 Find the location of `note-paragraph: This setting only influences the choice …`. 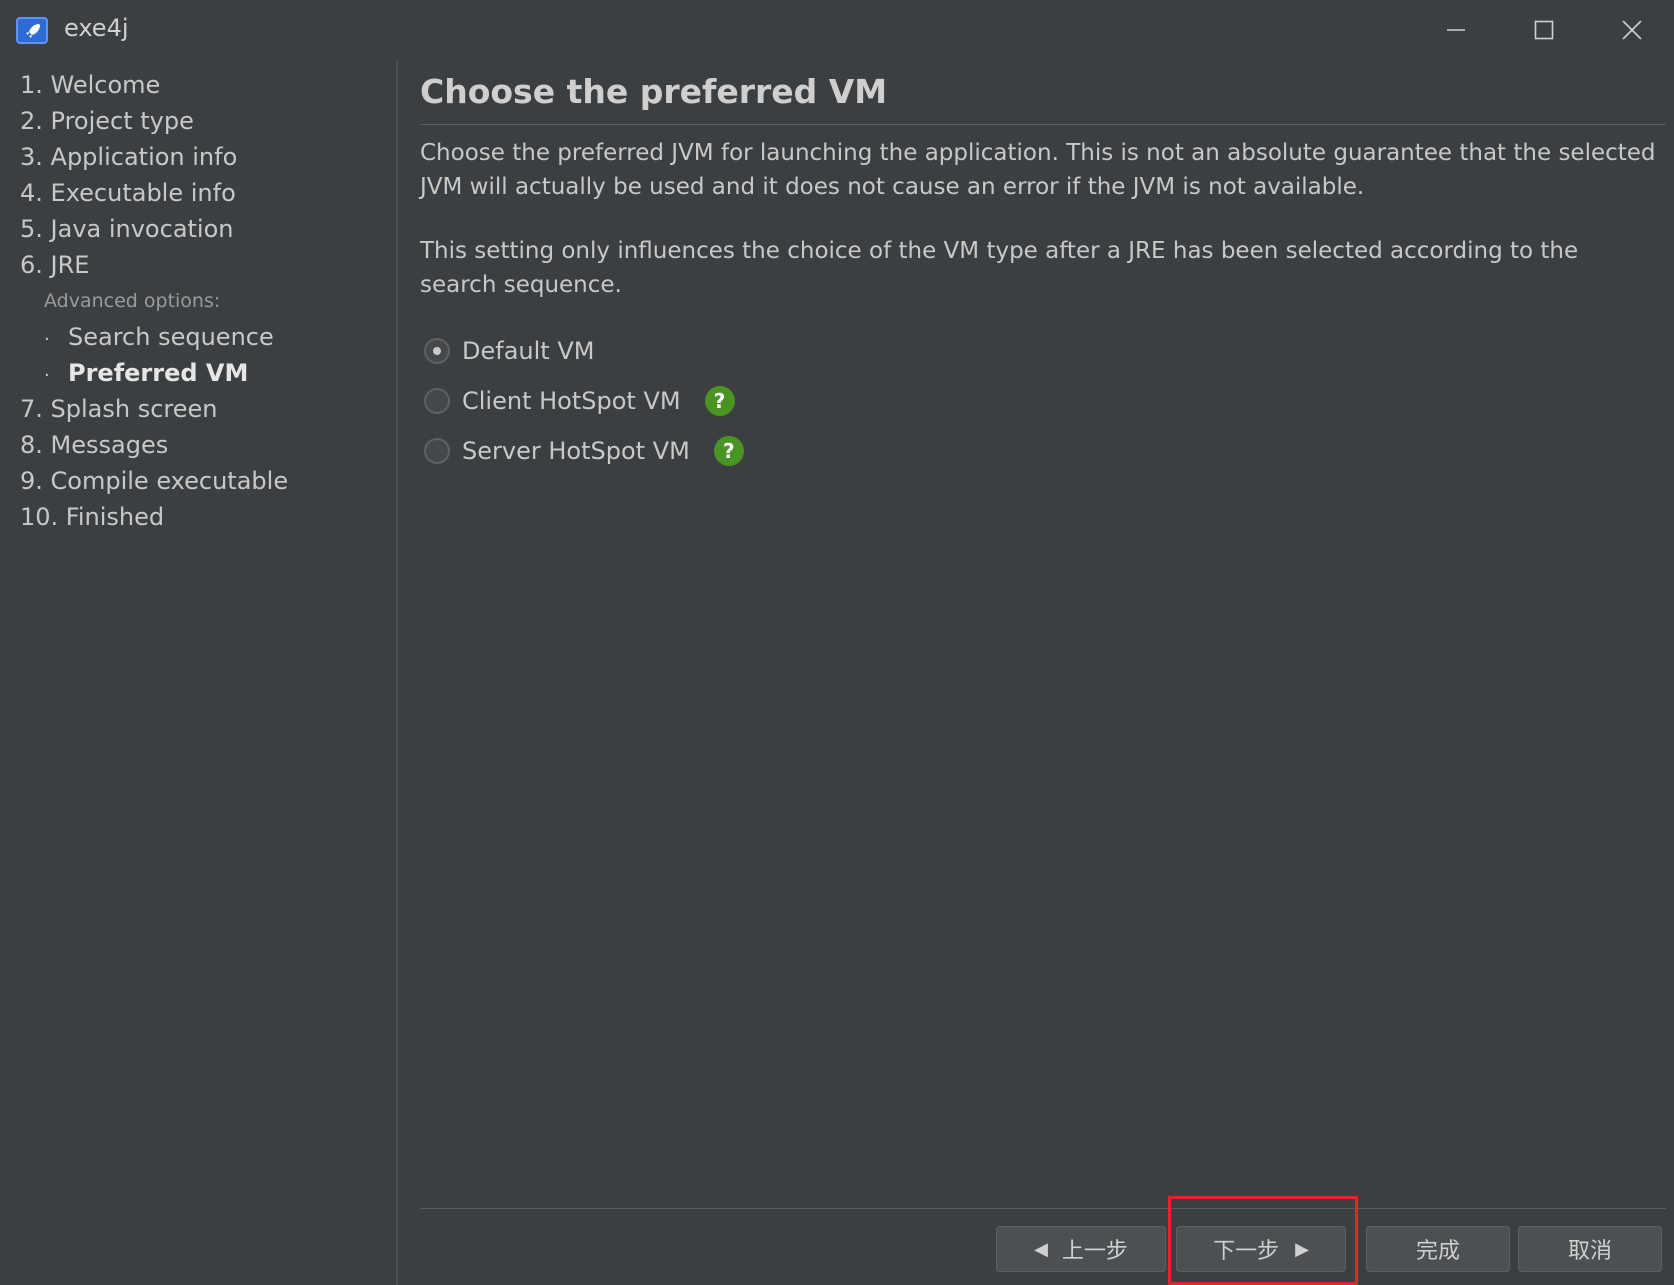

note-paragraph: This setting only influences the choice … is located at coordinates (999, 268).